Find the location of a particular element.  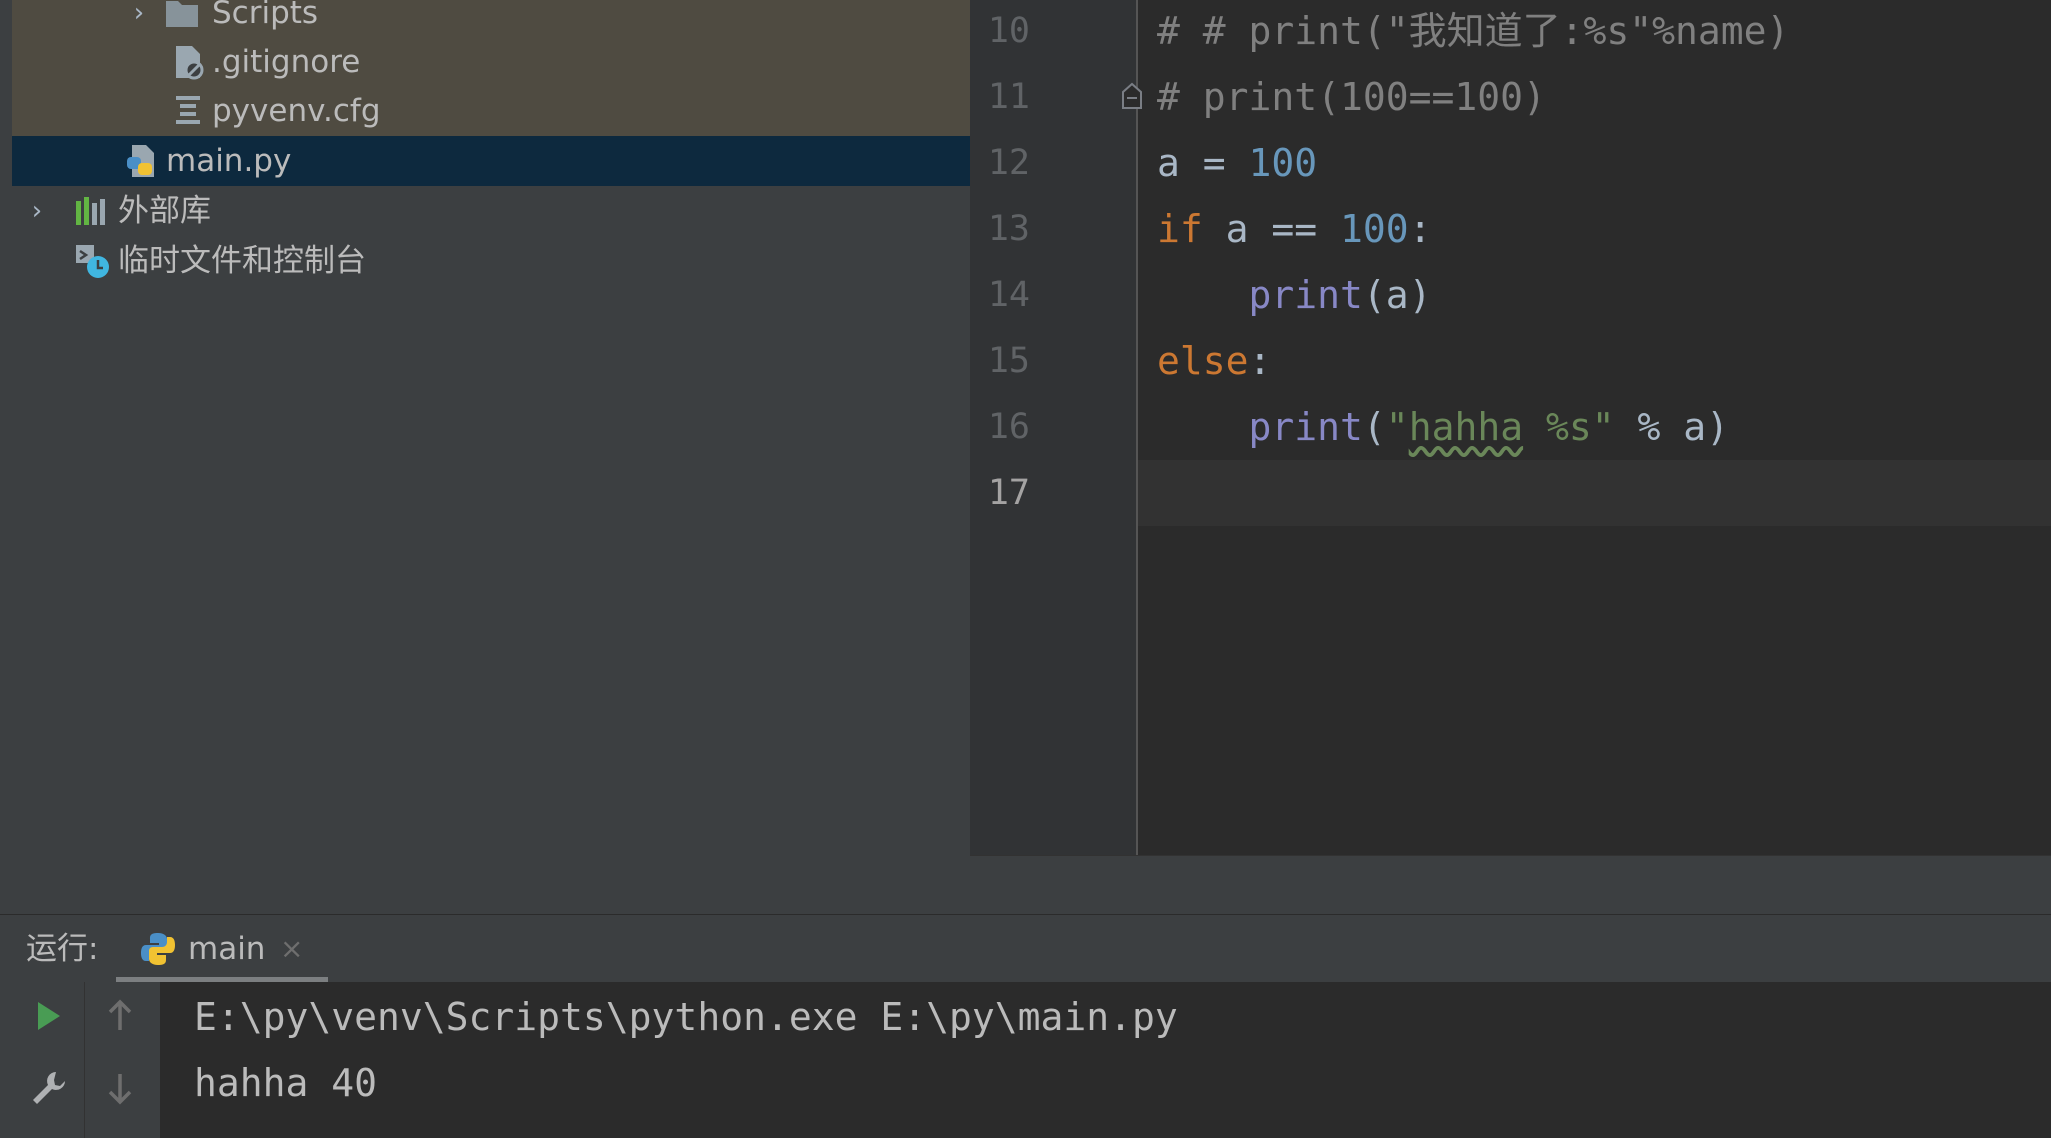

line-number: 13 is located at coordinates (1008, 229).